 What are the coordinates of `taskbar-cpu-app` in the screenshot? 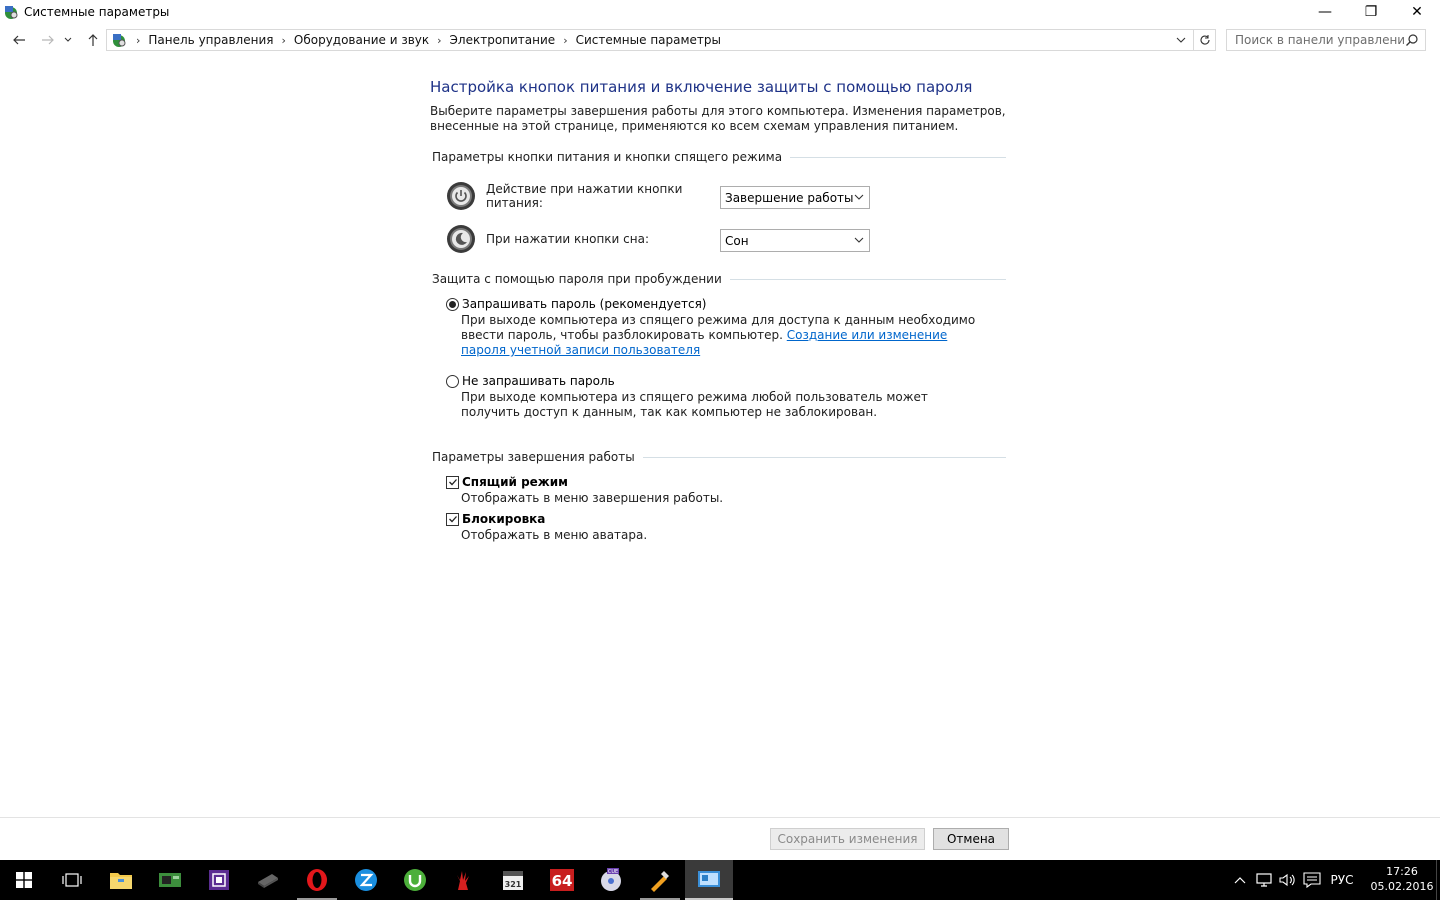 It's located at (219, 880).